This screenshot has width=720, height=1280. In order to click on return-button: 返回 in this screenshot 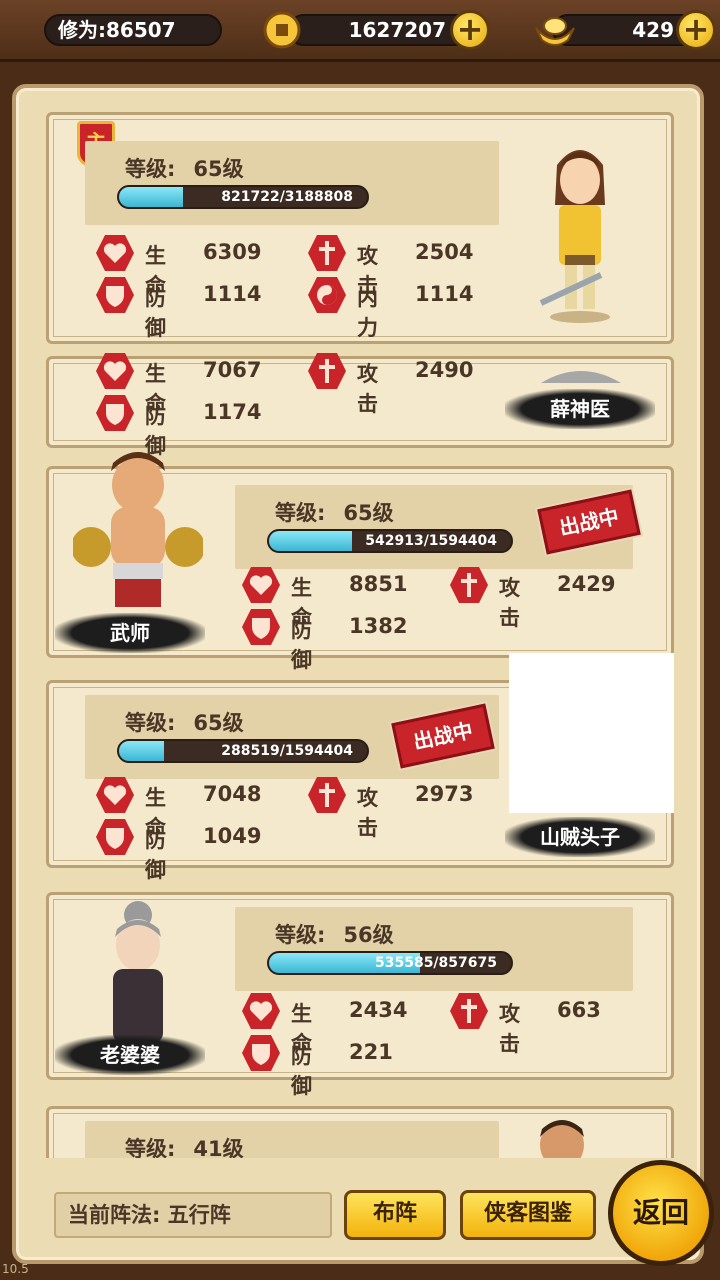, I will do `click(661, 1213)`.